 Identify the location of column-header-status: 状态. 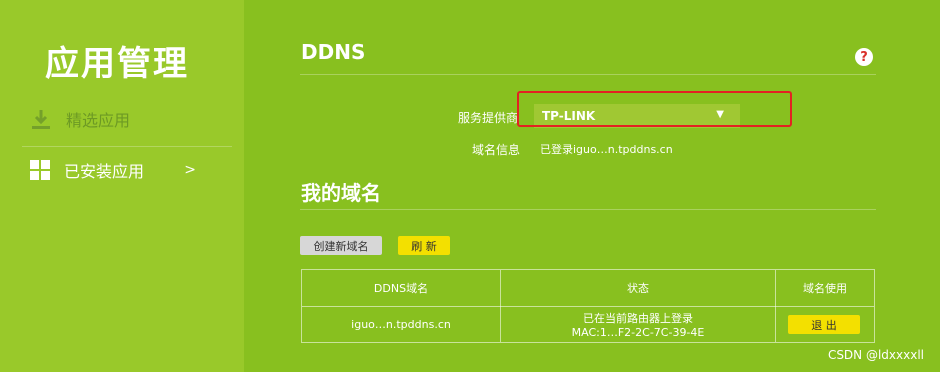
(638, 288).